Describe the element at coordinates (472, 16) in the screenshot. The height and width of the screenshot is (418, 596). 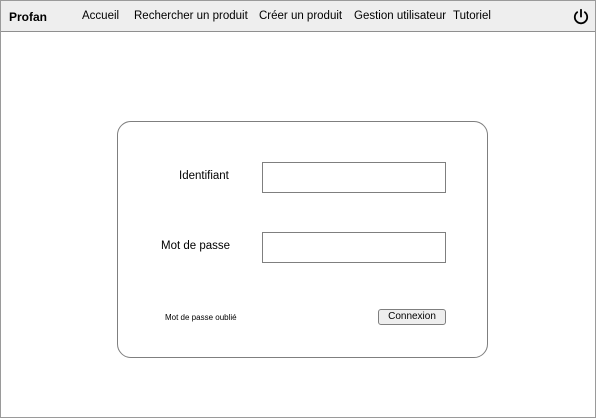
I see `nav-item-tutoriel: Tutoriel` at that location.